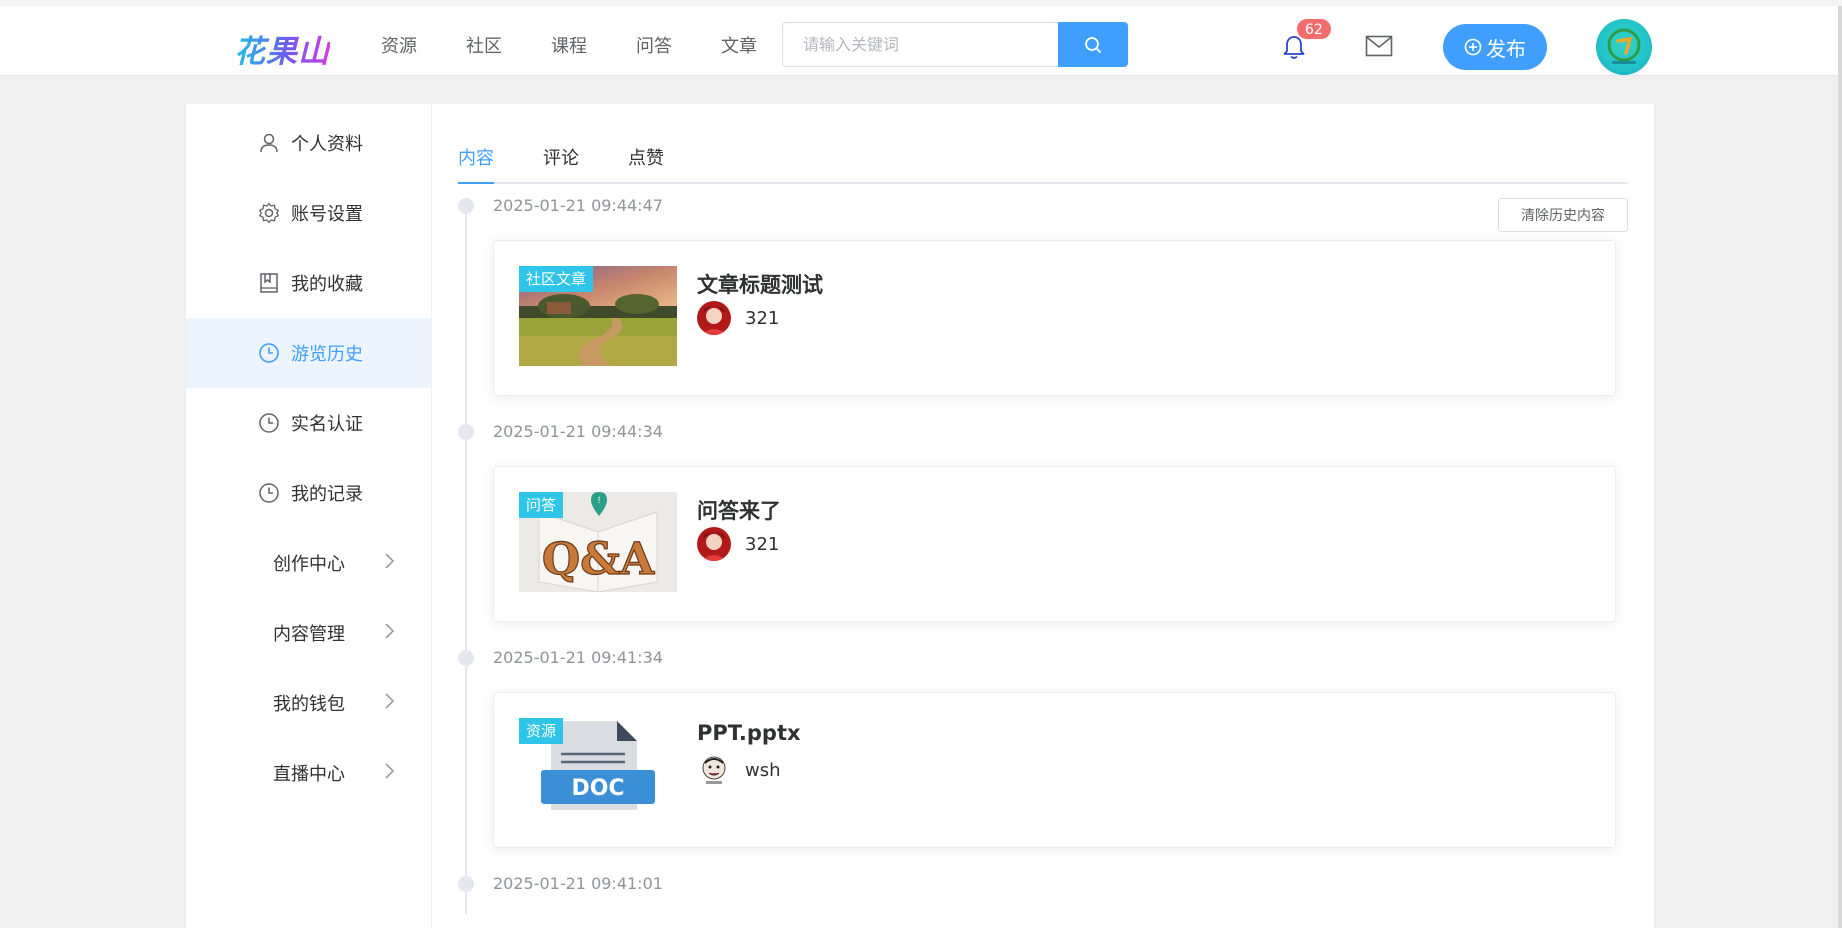  Describe the element at coordinates (1043, 164) in the screenshot. I see `tab-bar: 内容 评论 点赞` at that location.